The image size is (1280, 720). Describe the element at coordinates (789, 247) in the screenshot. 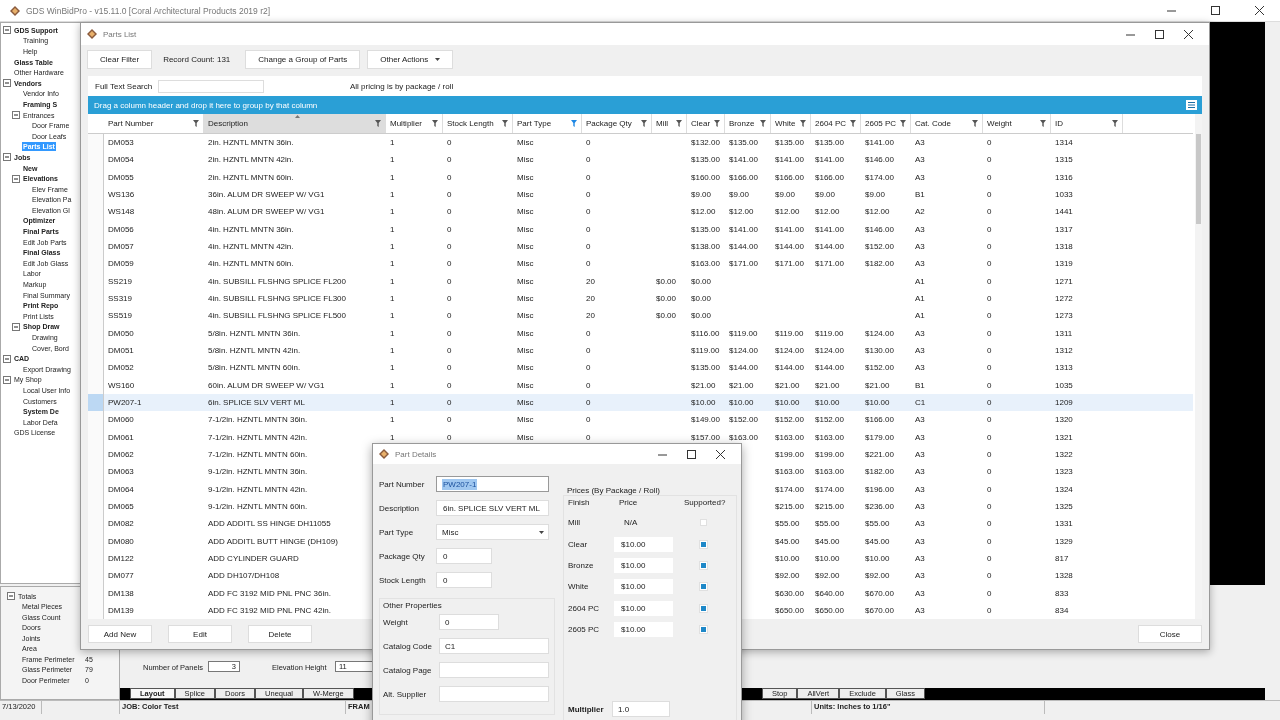

I see `table-cell-text: $144.00` at that location.